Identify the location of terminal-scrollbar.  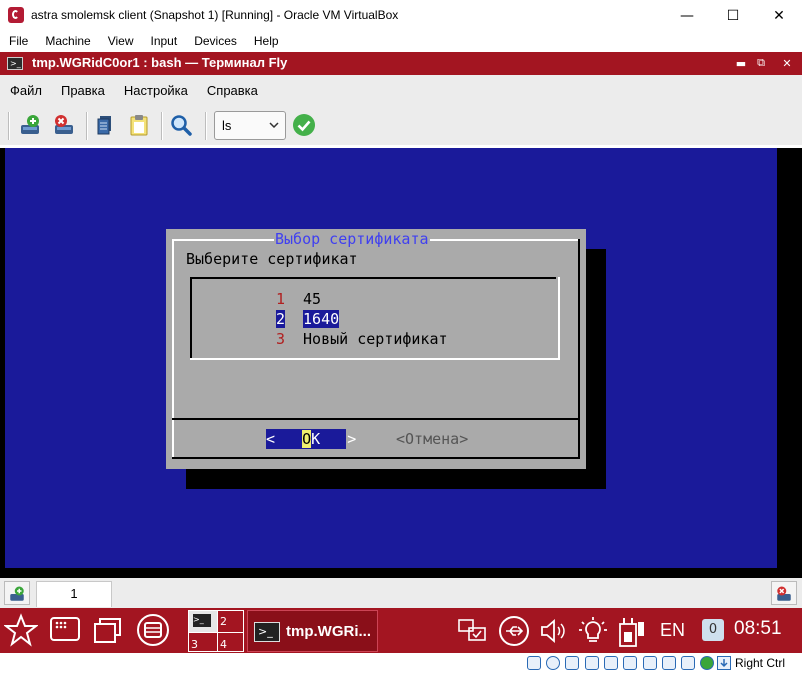
(789, 363).